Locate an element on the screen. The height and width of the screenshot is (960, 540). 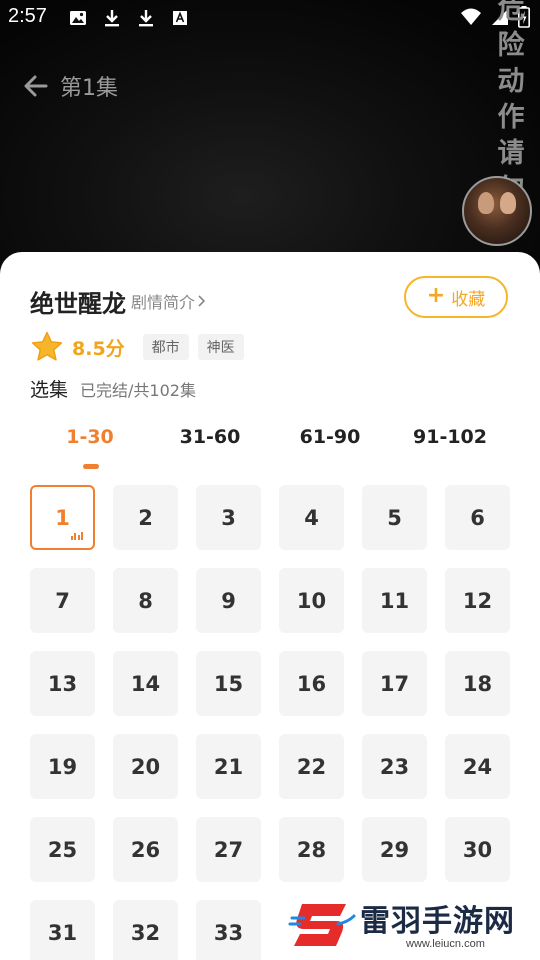
episode-button: 17 is located at coordinates (394, 683).